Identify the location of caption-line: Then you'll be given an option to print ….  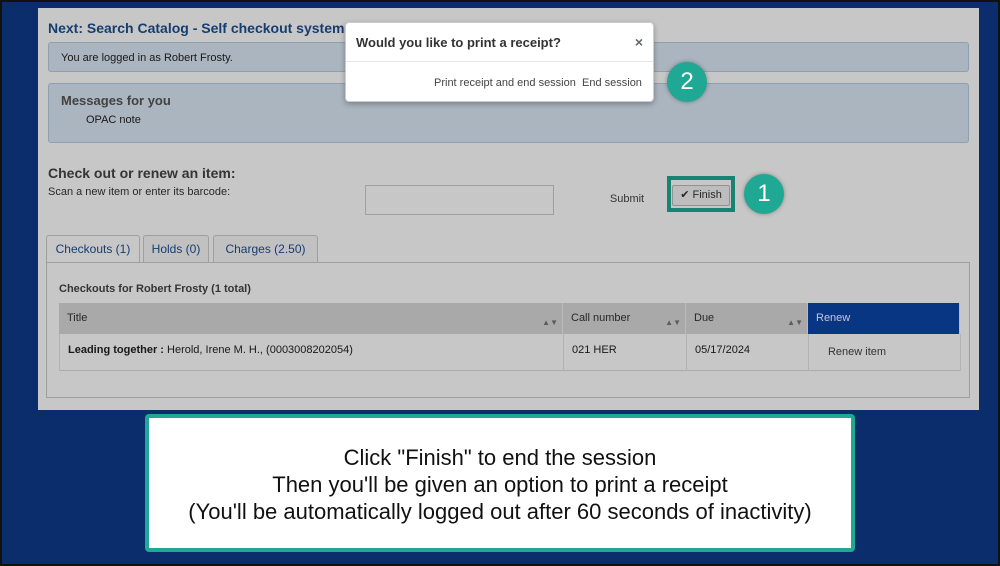
(500, 484).